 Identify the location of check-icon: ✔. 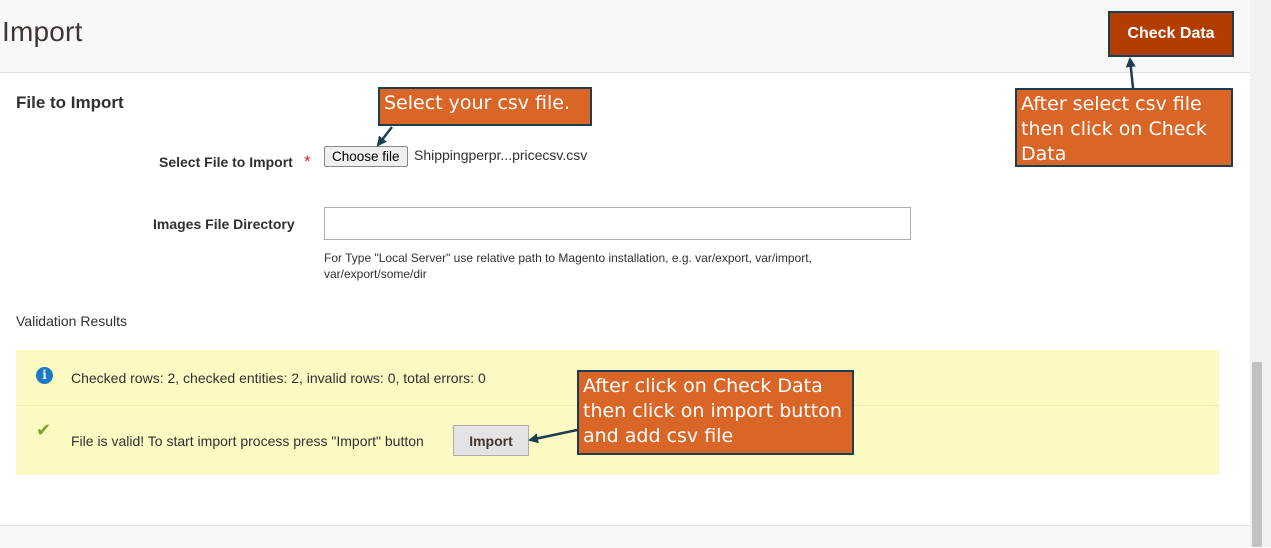
(44, 430).